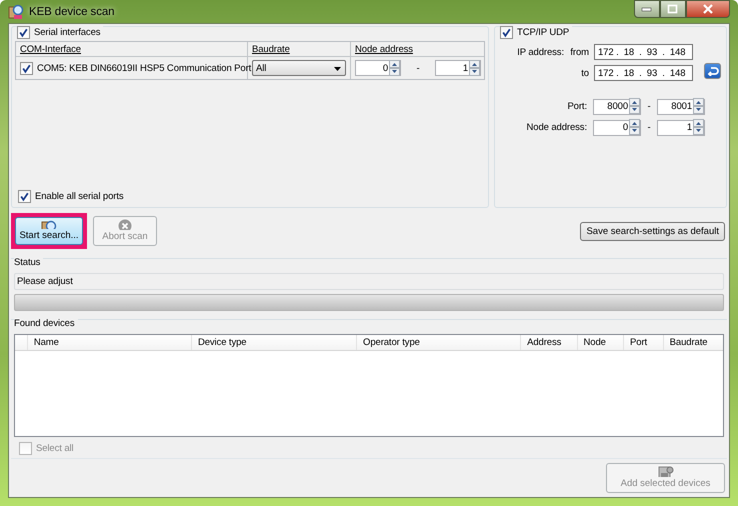 The height and width of the screenshot is (506, 738). Describe the element at coordinates (557, 127) in the screenshot. I see `field-label: Node address:` at that location.